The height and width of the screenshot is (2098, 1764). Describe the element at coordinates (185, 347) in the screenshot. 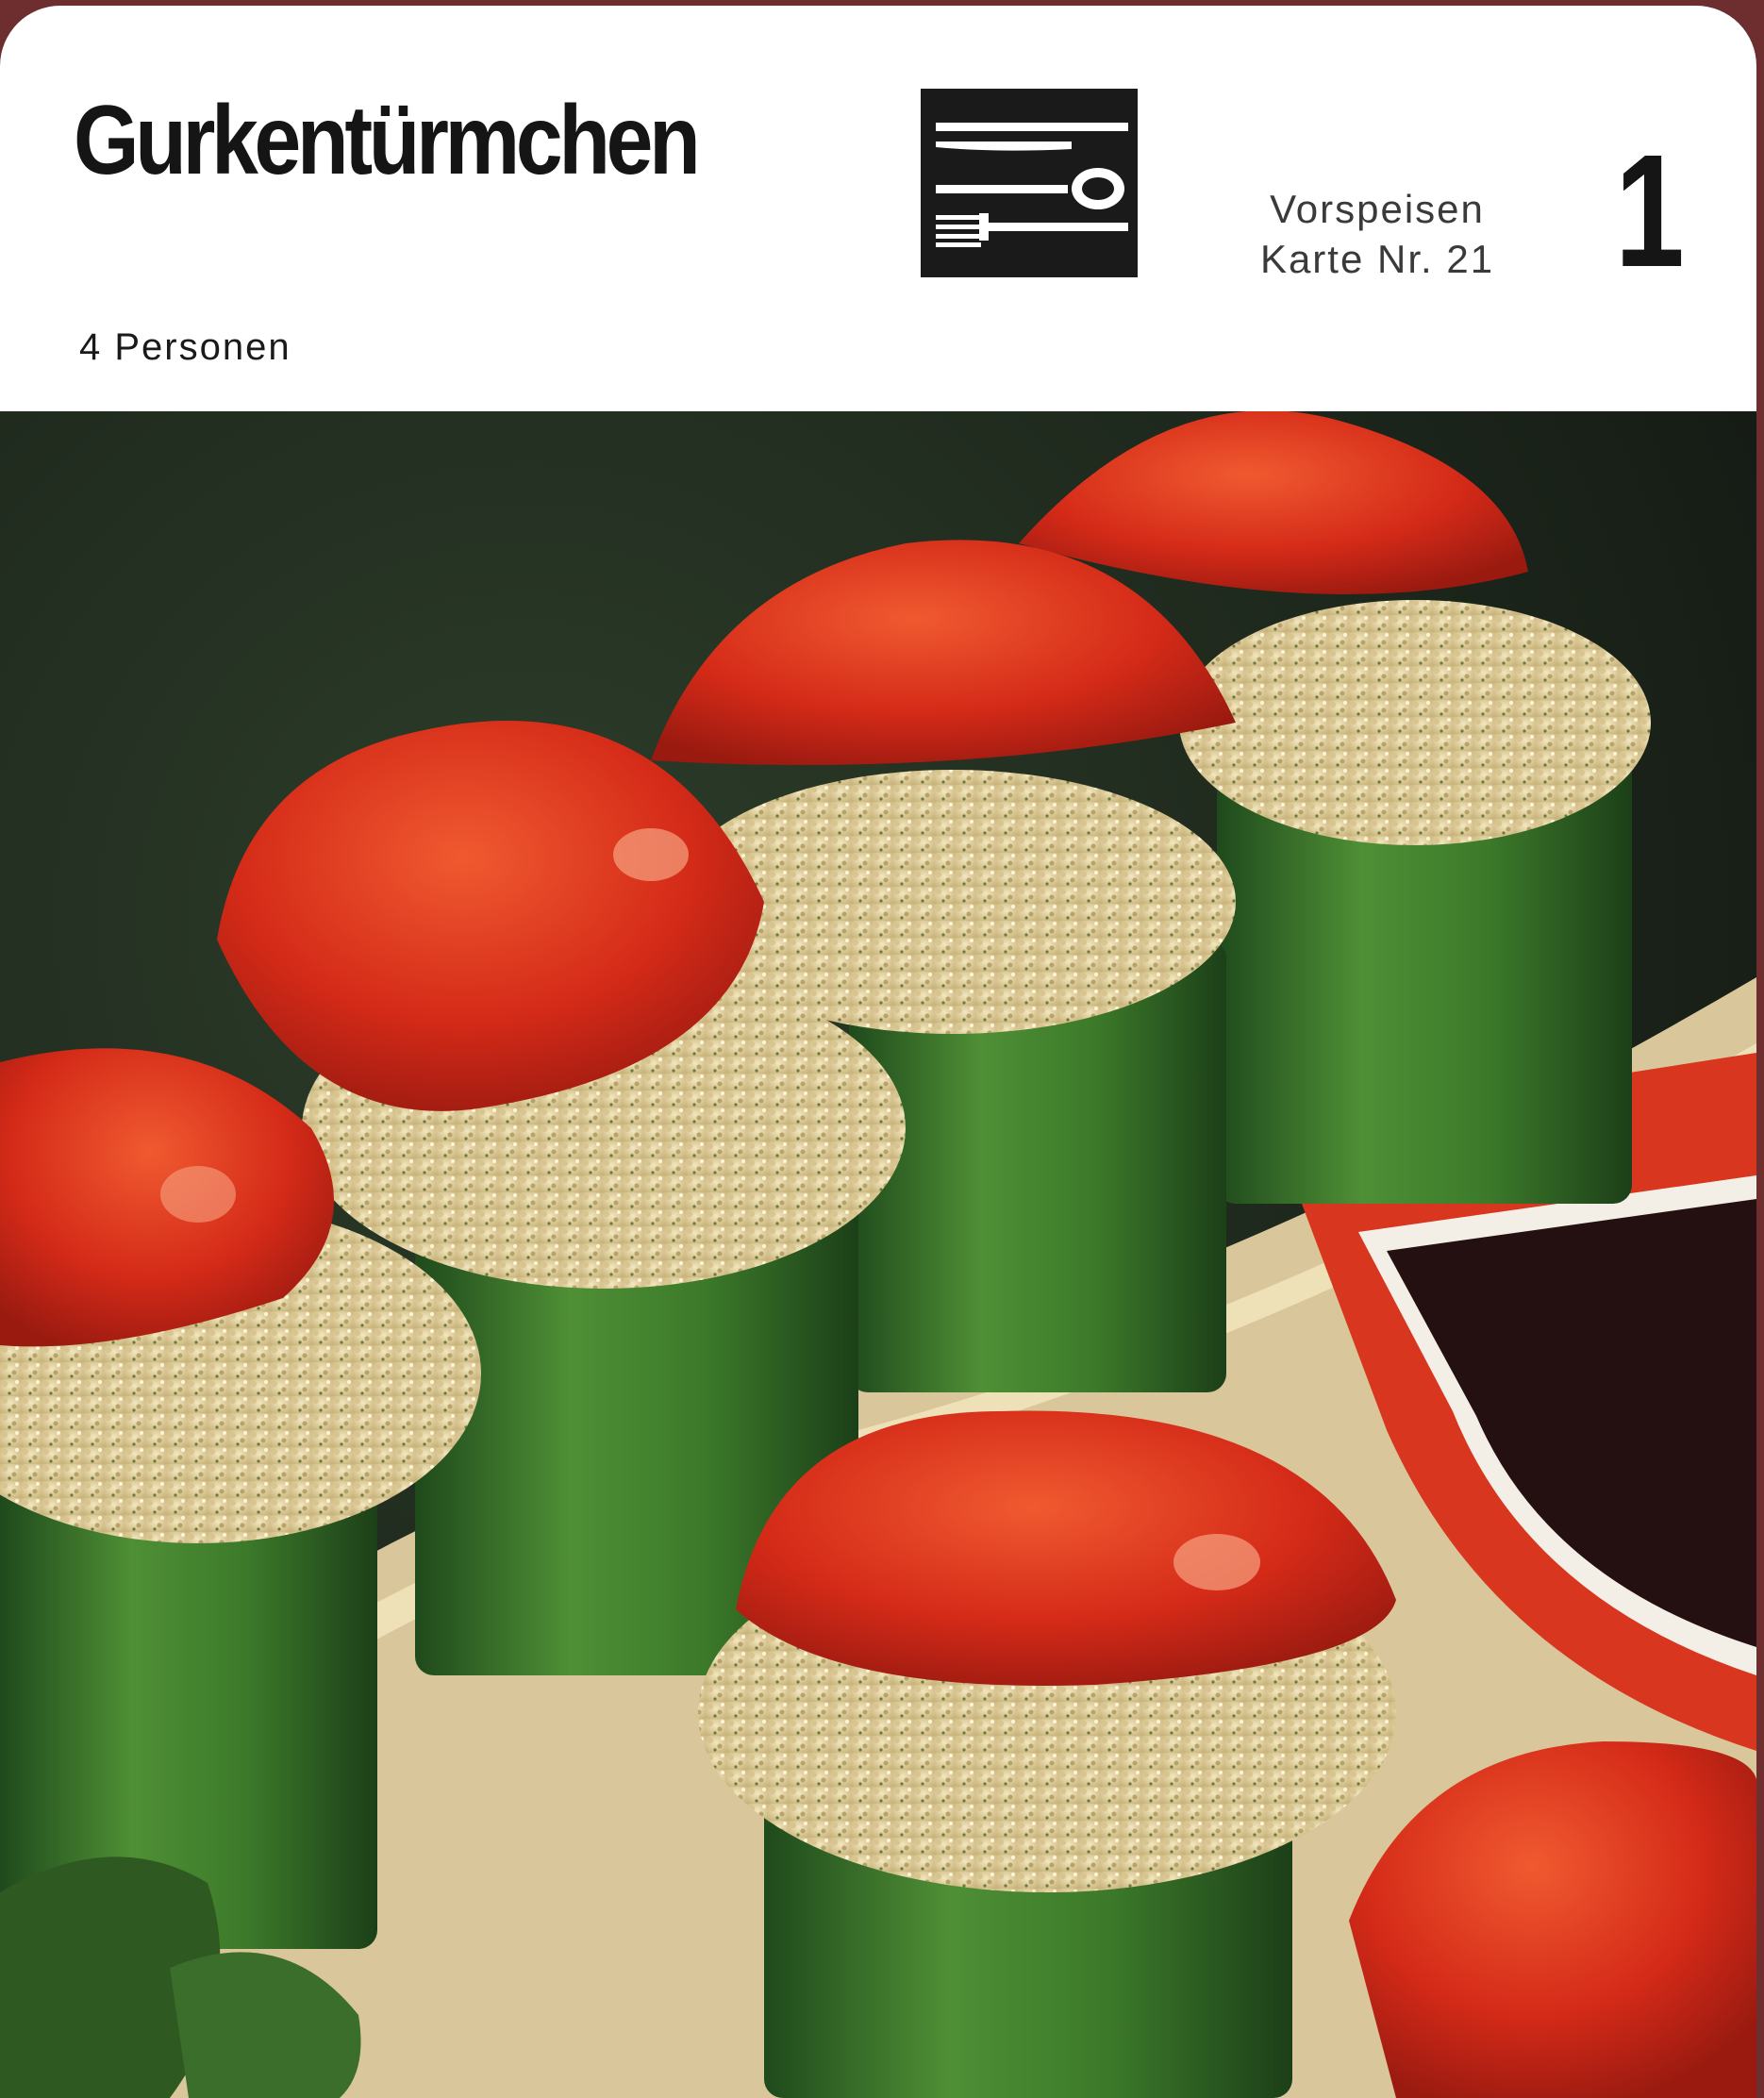

I see `servings-label: 4 Personen` at that location.